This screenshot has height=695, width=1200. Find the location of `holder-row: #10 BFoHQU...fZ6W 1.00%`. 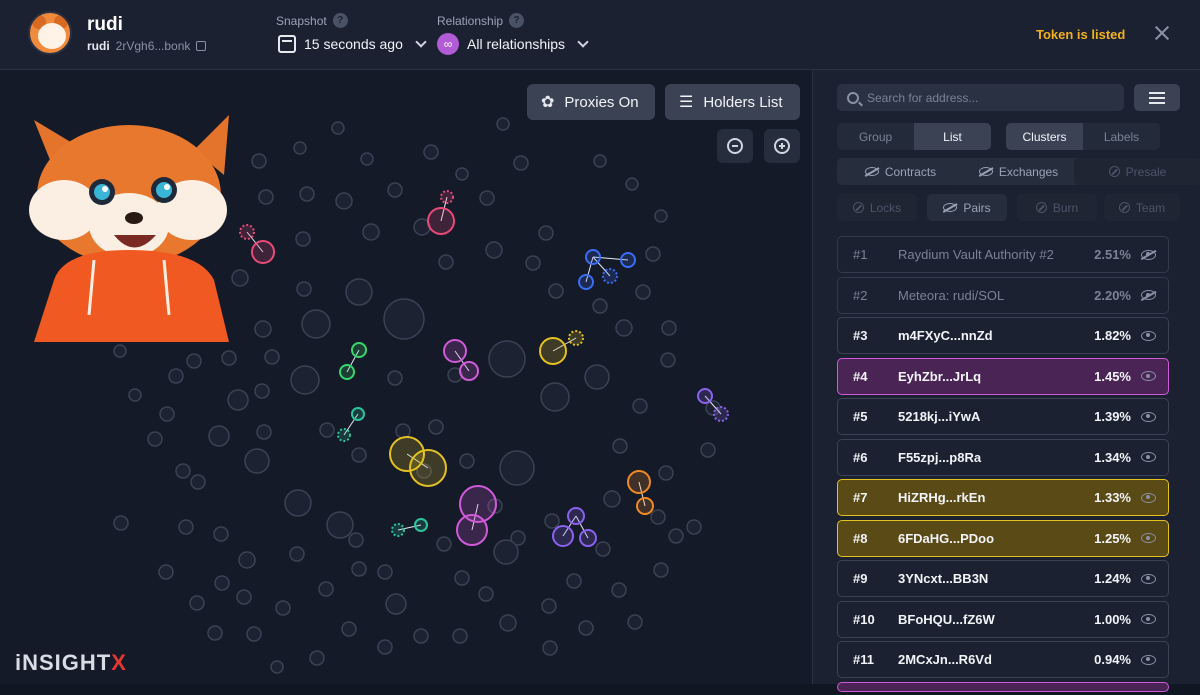

holder-row: #10 BFoHQU...fZ6W 1.00% is located at coordinates (1003, 619).